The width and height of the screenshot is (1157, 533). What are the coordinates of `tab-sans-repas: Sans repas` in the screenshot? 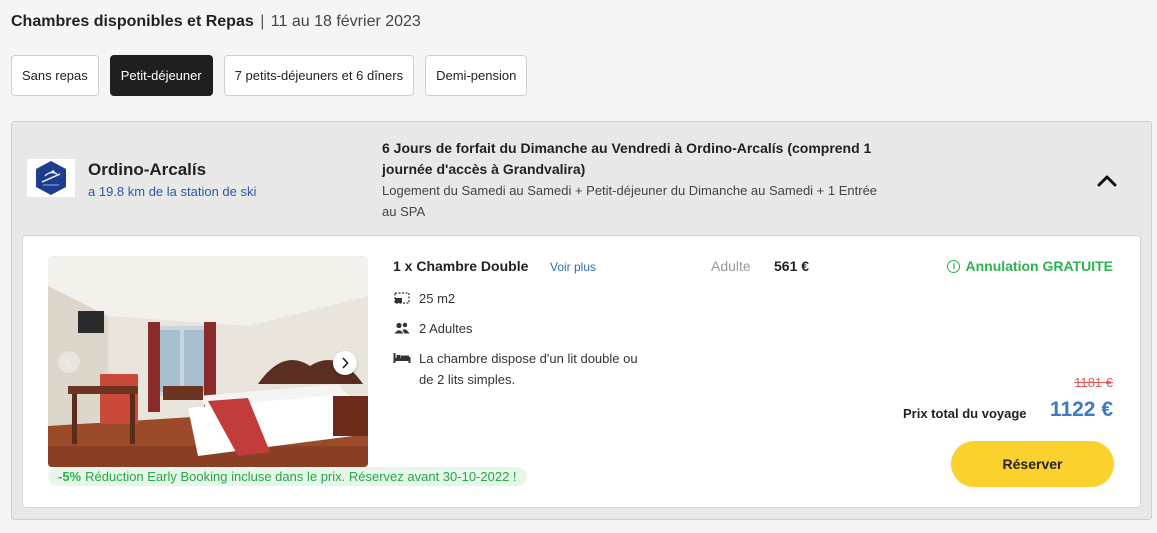 It's located at (55, 75).